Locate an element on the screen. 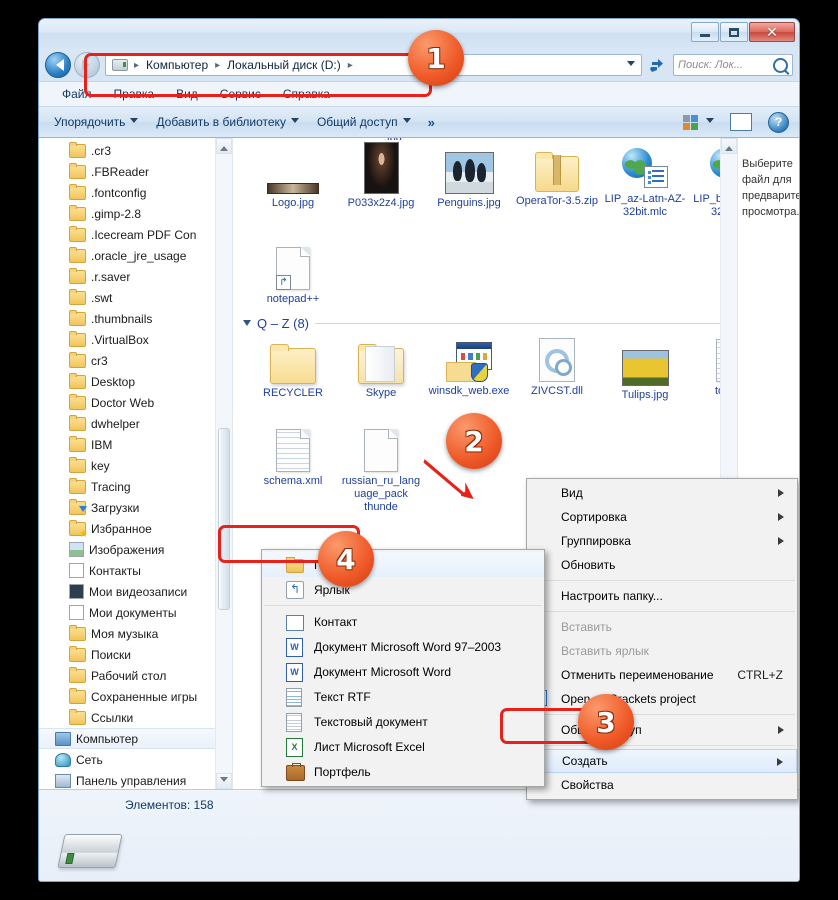 The height and width of the screenshot is (900, 838). sidebar-item-19: Изображения is located at coordinates (127, 549).